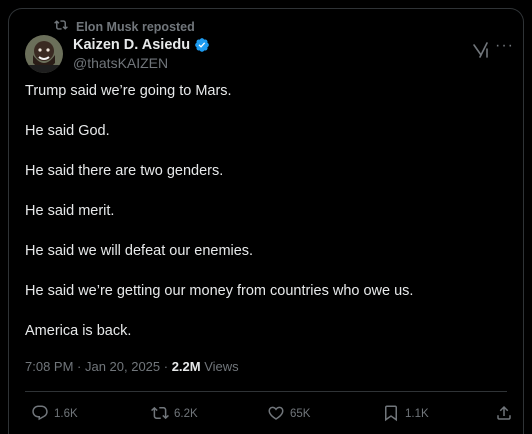  What do you see at coordinates (266, 391) in the screenshot?
I see `divider` at bounding box center [266, 391].